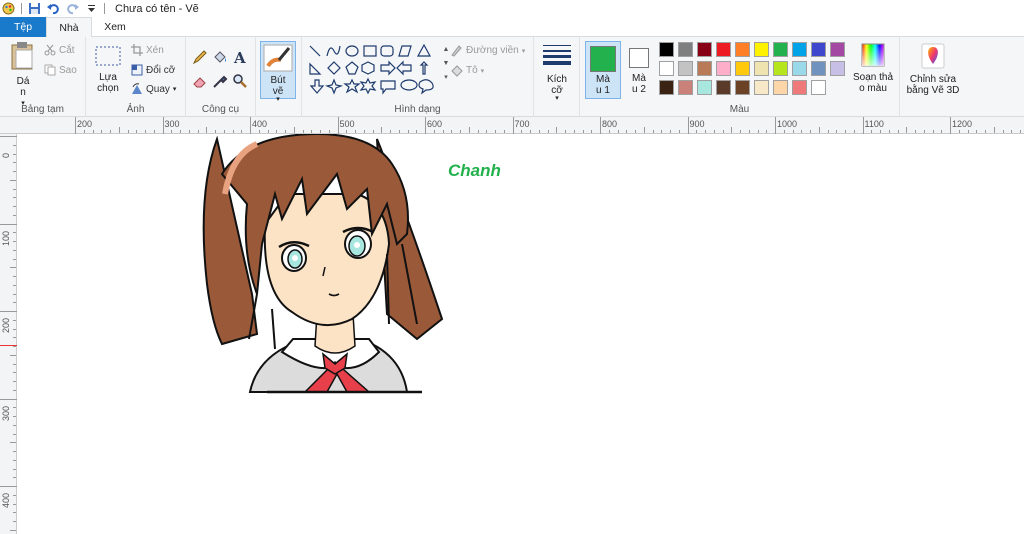  I want to click on ruler-label: 300, so click(172, 124).